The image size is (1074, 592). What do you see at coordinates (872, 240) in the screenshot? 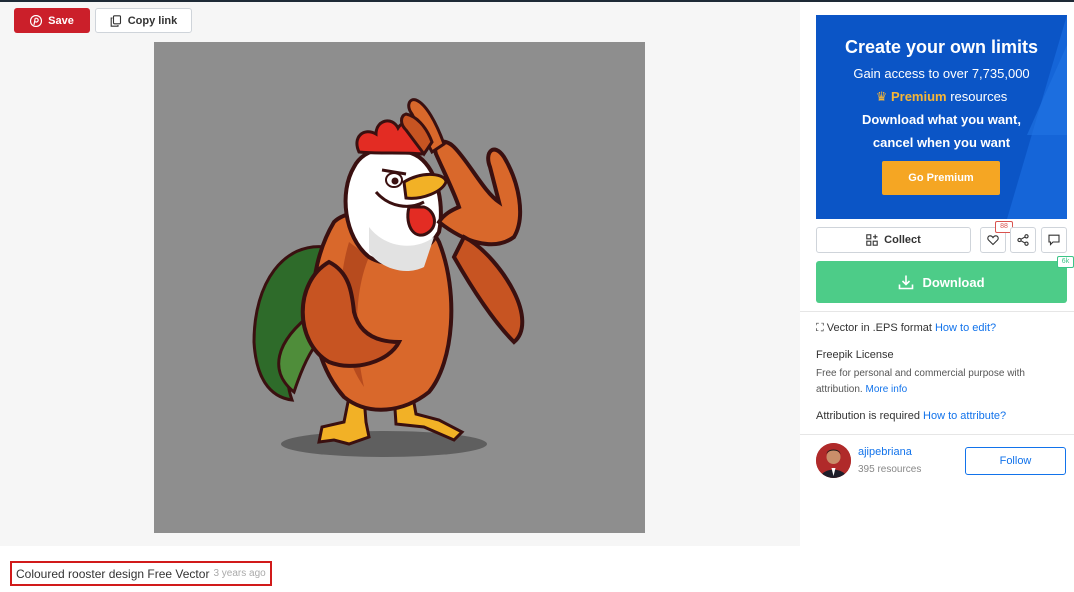
I see `collection-icon` at bounding box center [872, 240].